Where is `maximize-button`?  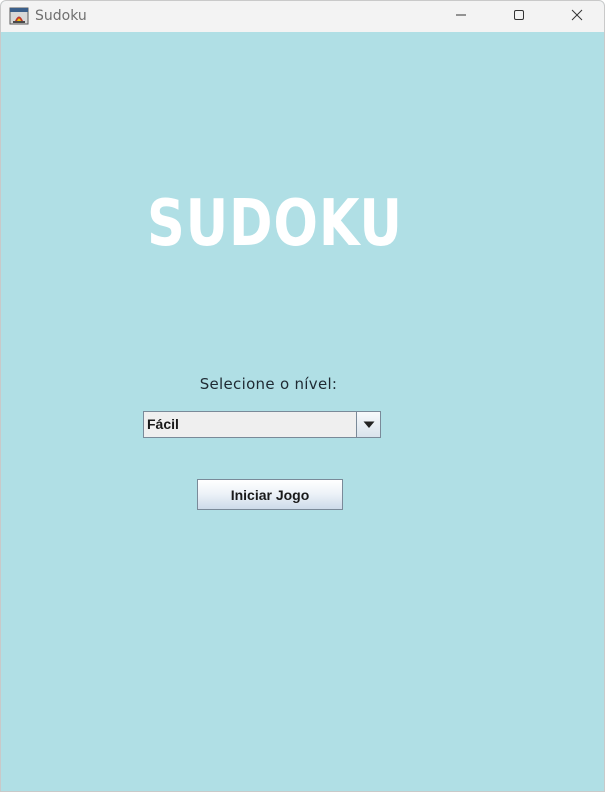 maximize-button is located at coordinates (519, 15).